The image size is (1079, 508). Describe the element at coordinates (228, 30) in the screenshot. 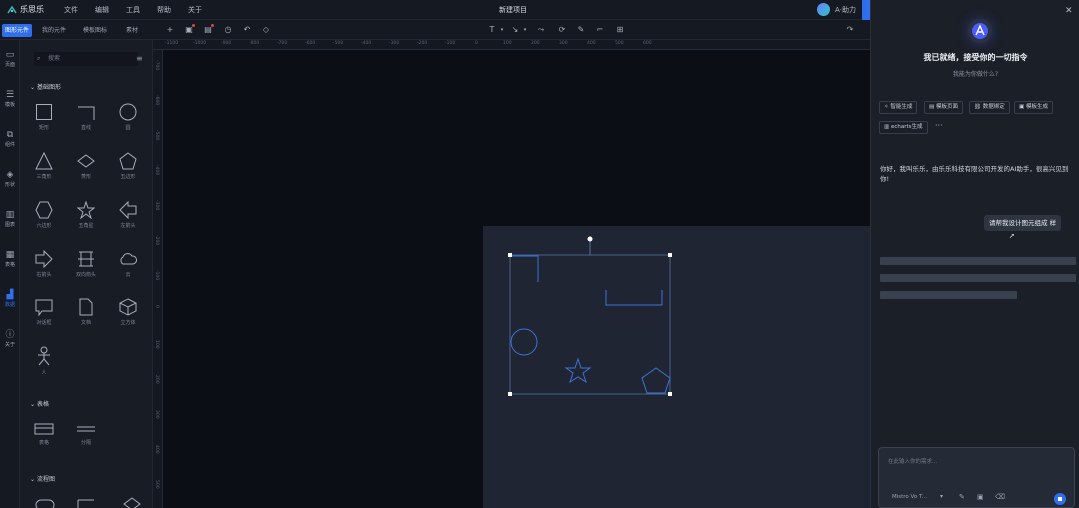

I see `history-icon: ◷` at that location.